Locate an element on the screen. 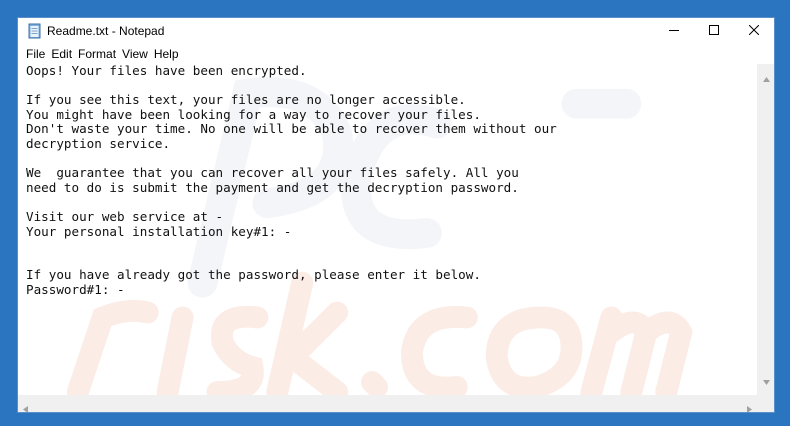 The width and height of the screenshot is (790, 426). scroll-left-icon is located at coordinates (25, 406).